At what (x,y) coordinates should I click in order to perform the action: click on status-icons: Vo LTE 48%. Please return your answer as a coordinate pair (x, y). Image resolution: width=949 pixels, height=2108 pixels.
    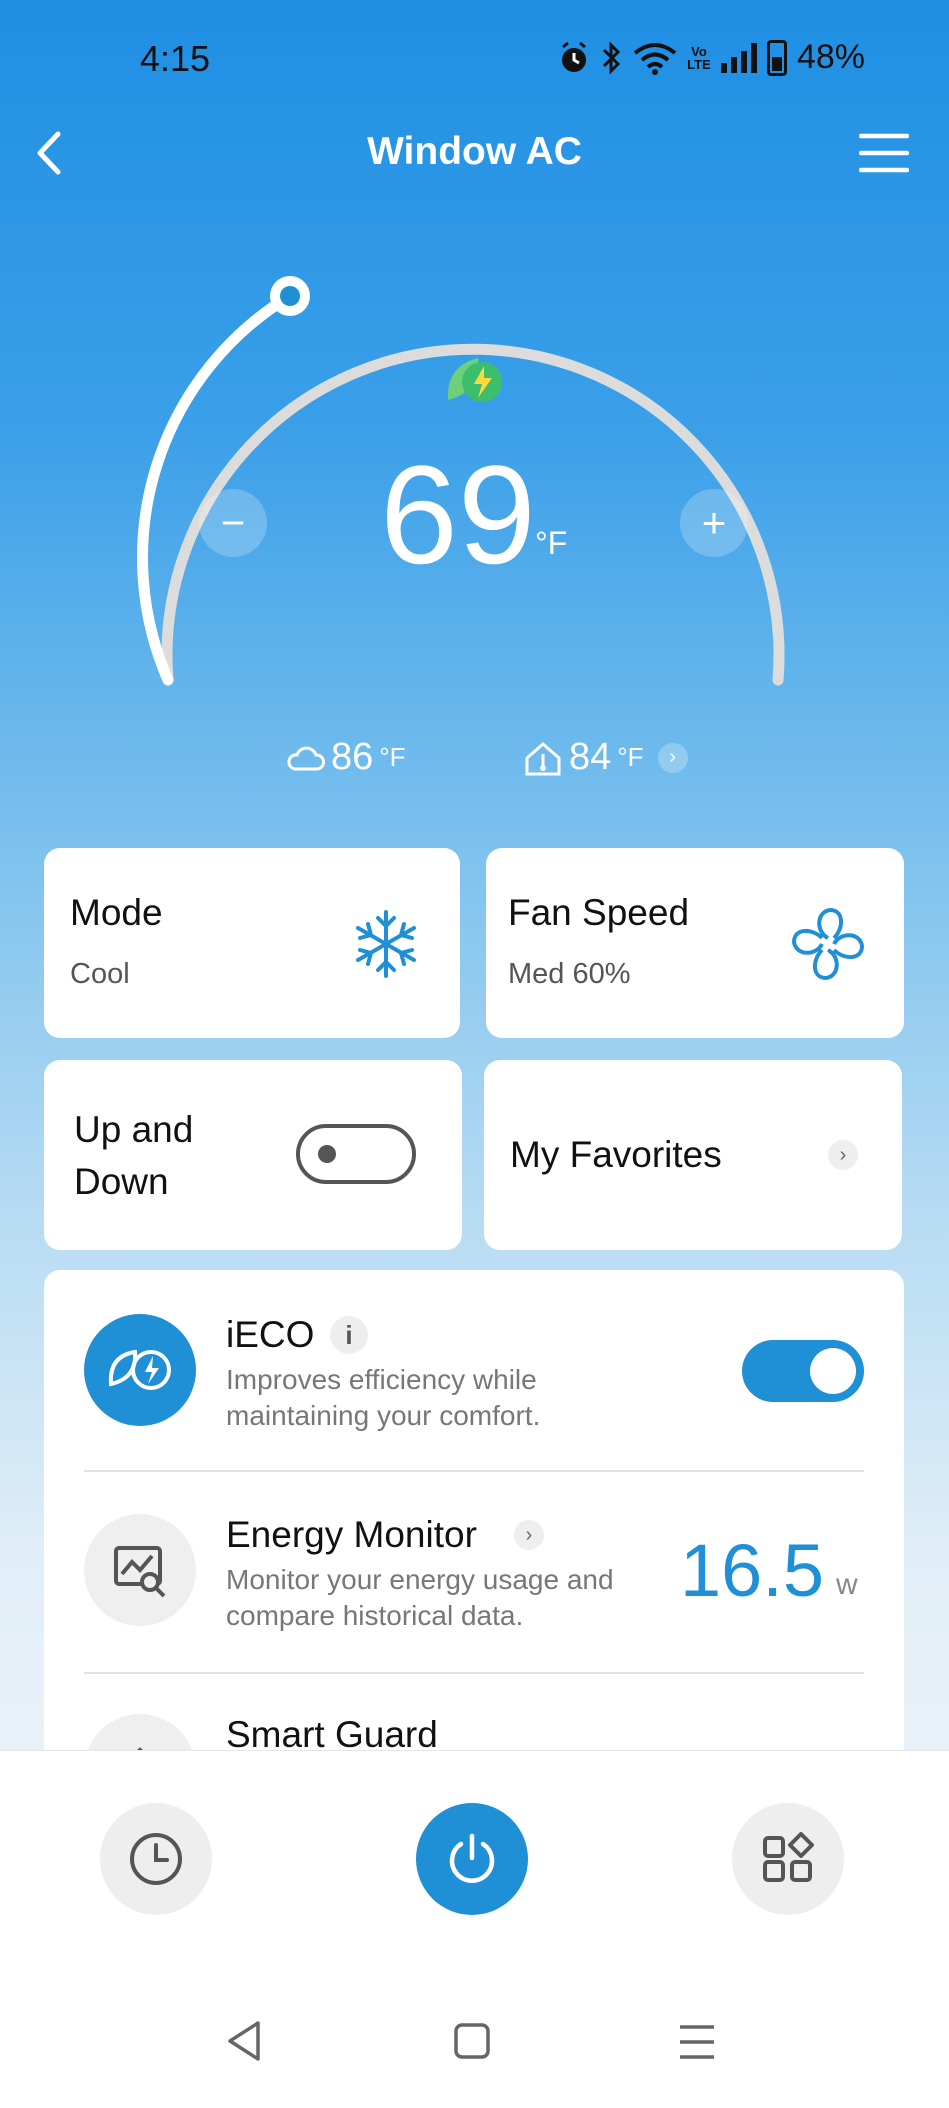
    Looking at the image, I should click on (711, 57).